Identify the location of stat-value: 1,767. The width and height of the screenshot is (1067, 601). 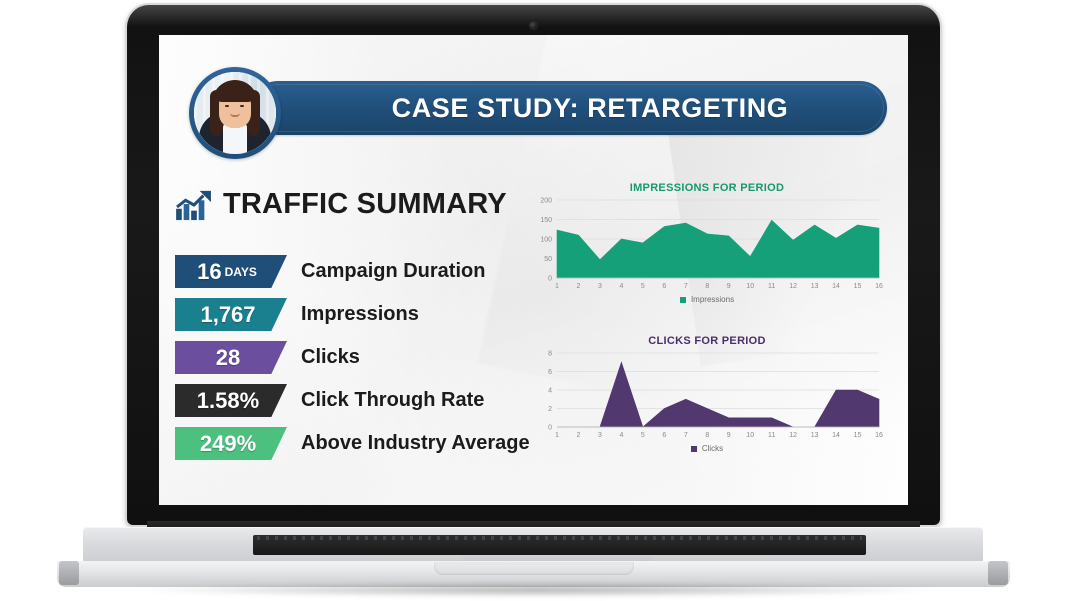
(228, 314).